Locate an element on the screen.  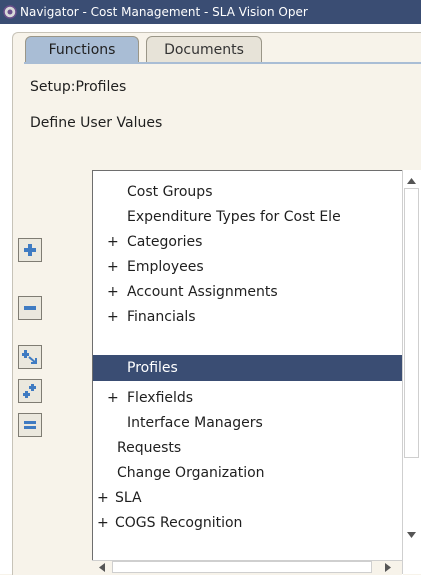
tree-item-selected: Profiles is located at coordinates (248, 368).